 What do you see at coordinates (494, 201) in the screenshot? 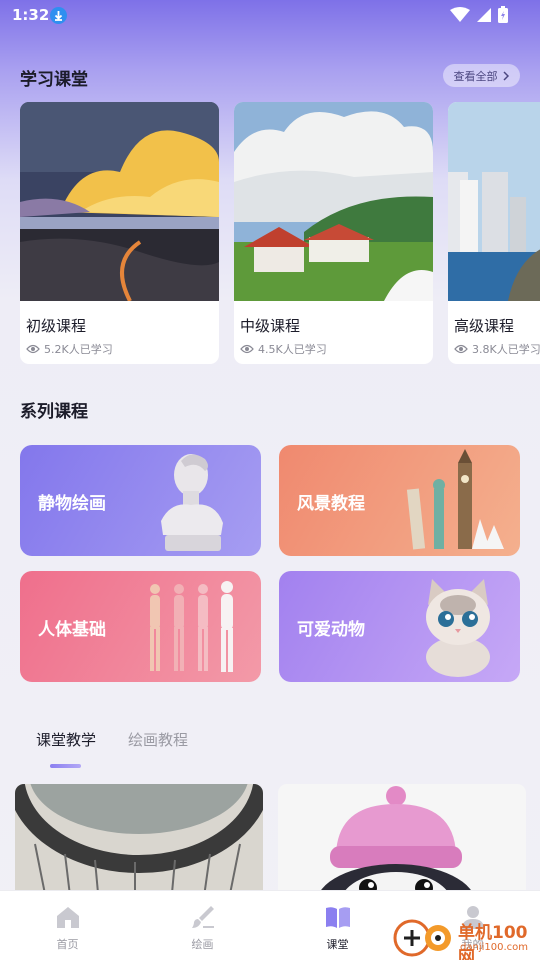
I see `course-image-advanced` at bounding box center [494, 201].